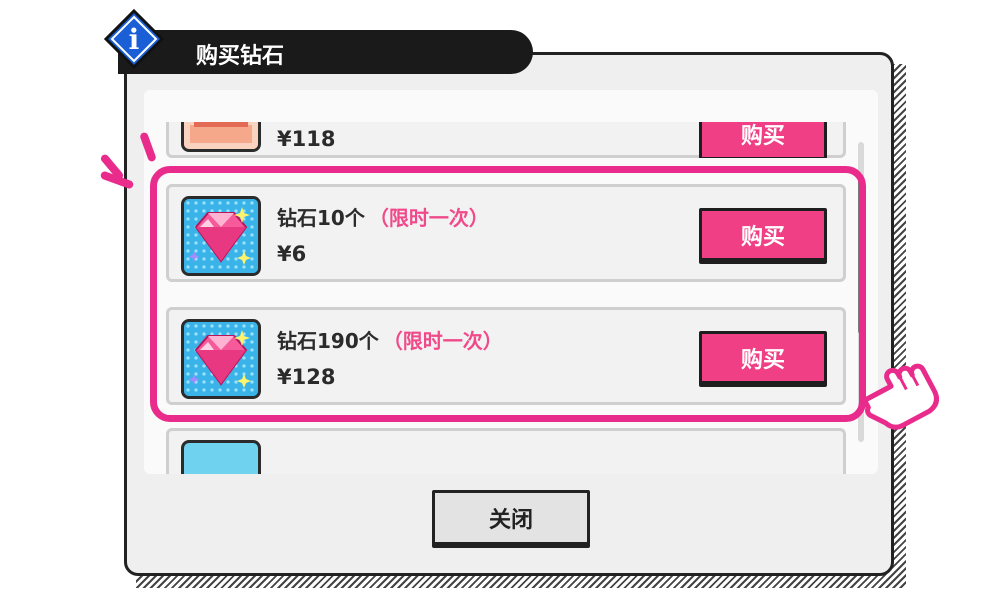  I want to click on list-item, so click(506, 451).